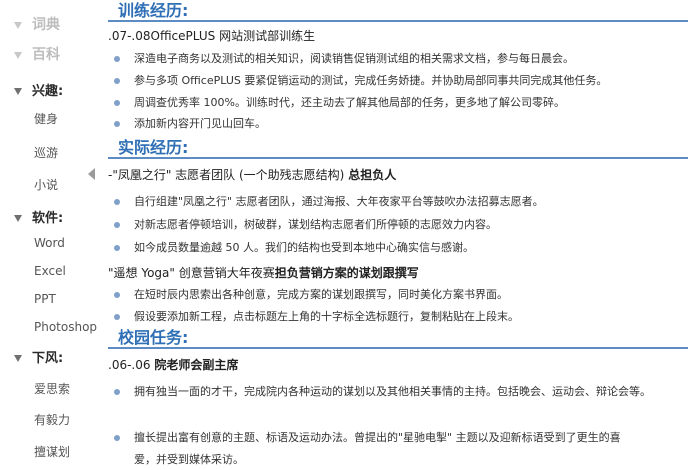 The width and height of the screenshot is (700, 470). I want to click on list-item-continuation: 爱，并受到媒体采访。, so click(189, 459).